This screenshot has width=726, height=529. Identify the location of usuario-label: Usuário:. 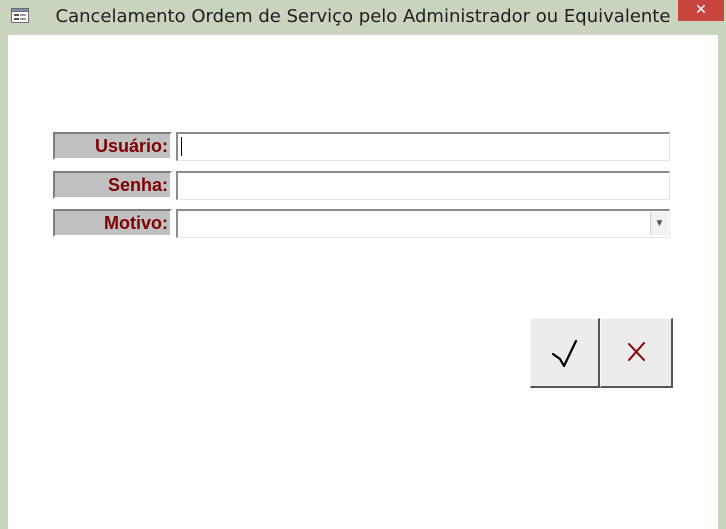
(112, 146).